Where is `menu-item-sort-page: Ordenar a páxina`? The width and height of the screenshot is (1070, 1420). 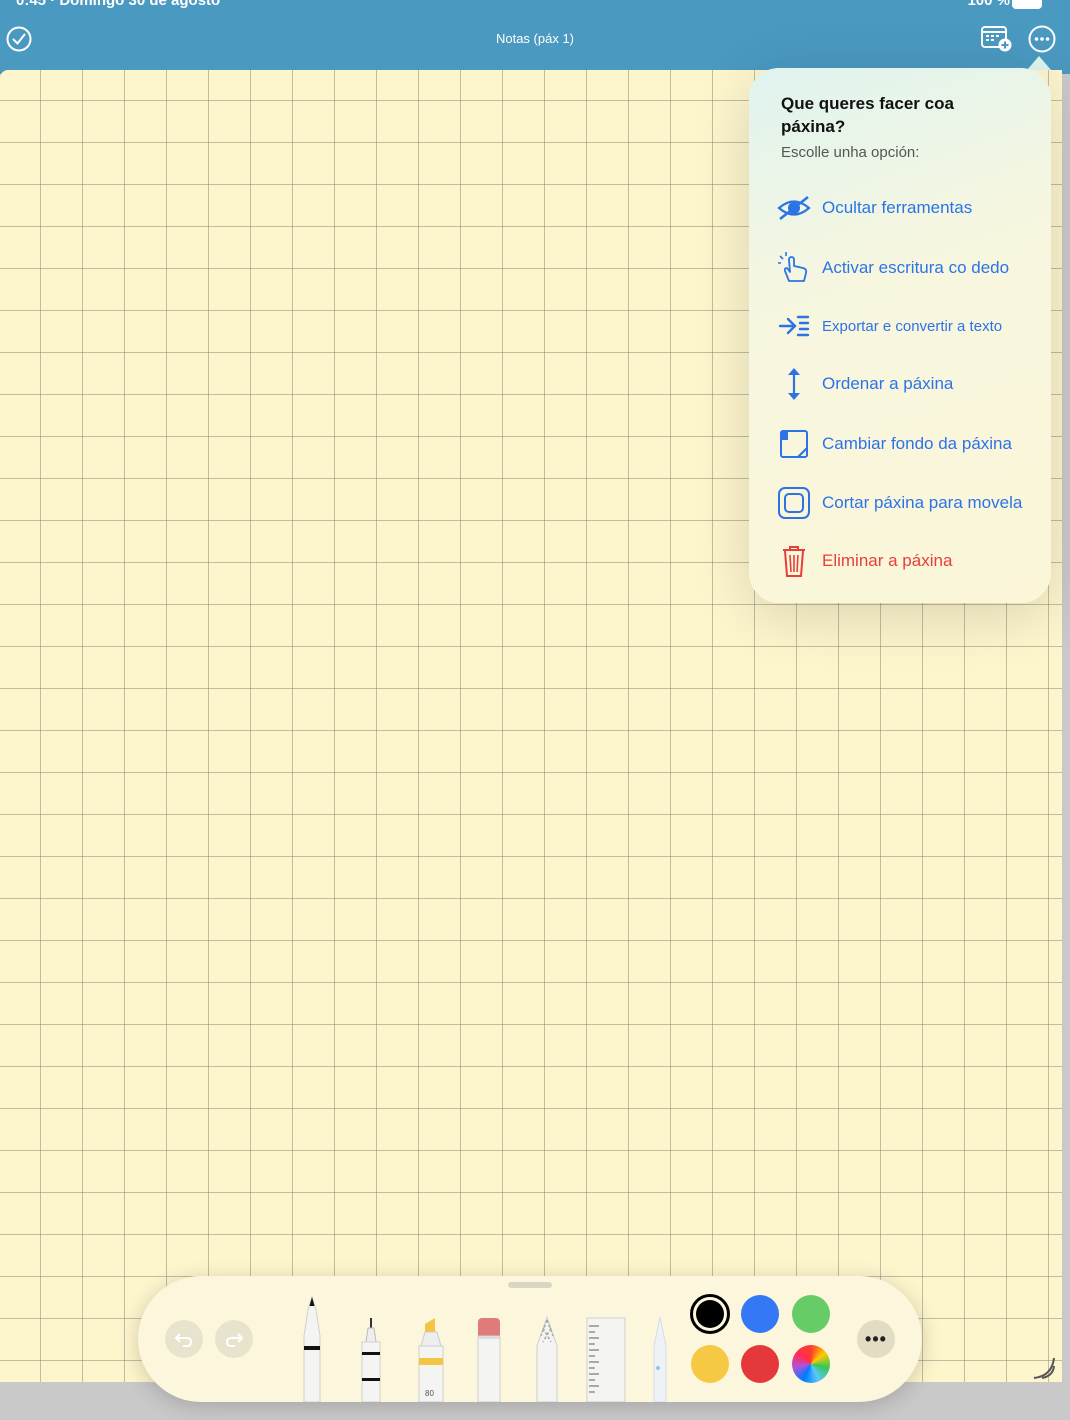
menu-item-sort-page: Ordenar a páxina is located at coordinates (910, 384).